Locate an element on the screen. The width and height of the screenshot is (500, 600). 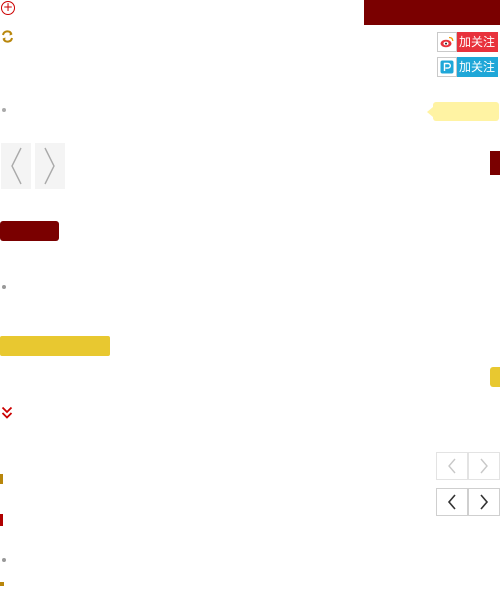
pp-follow-button: 加关注 is located at coordinates (468, 67).